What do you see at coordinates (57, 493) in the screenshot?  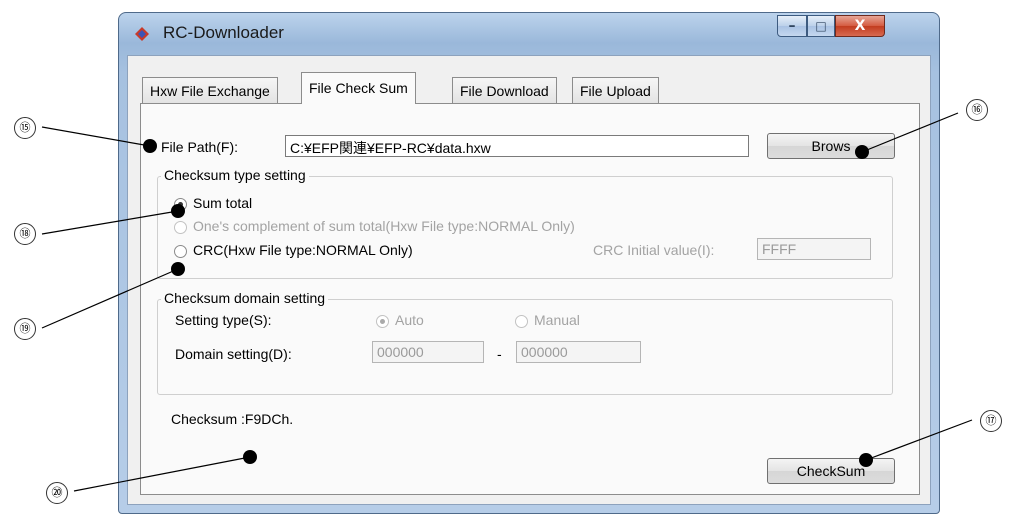 I see `callout-20: ⑳` at bounding box center [57, 493].